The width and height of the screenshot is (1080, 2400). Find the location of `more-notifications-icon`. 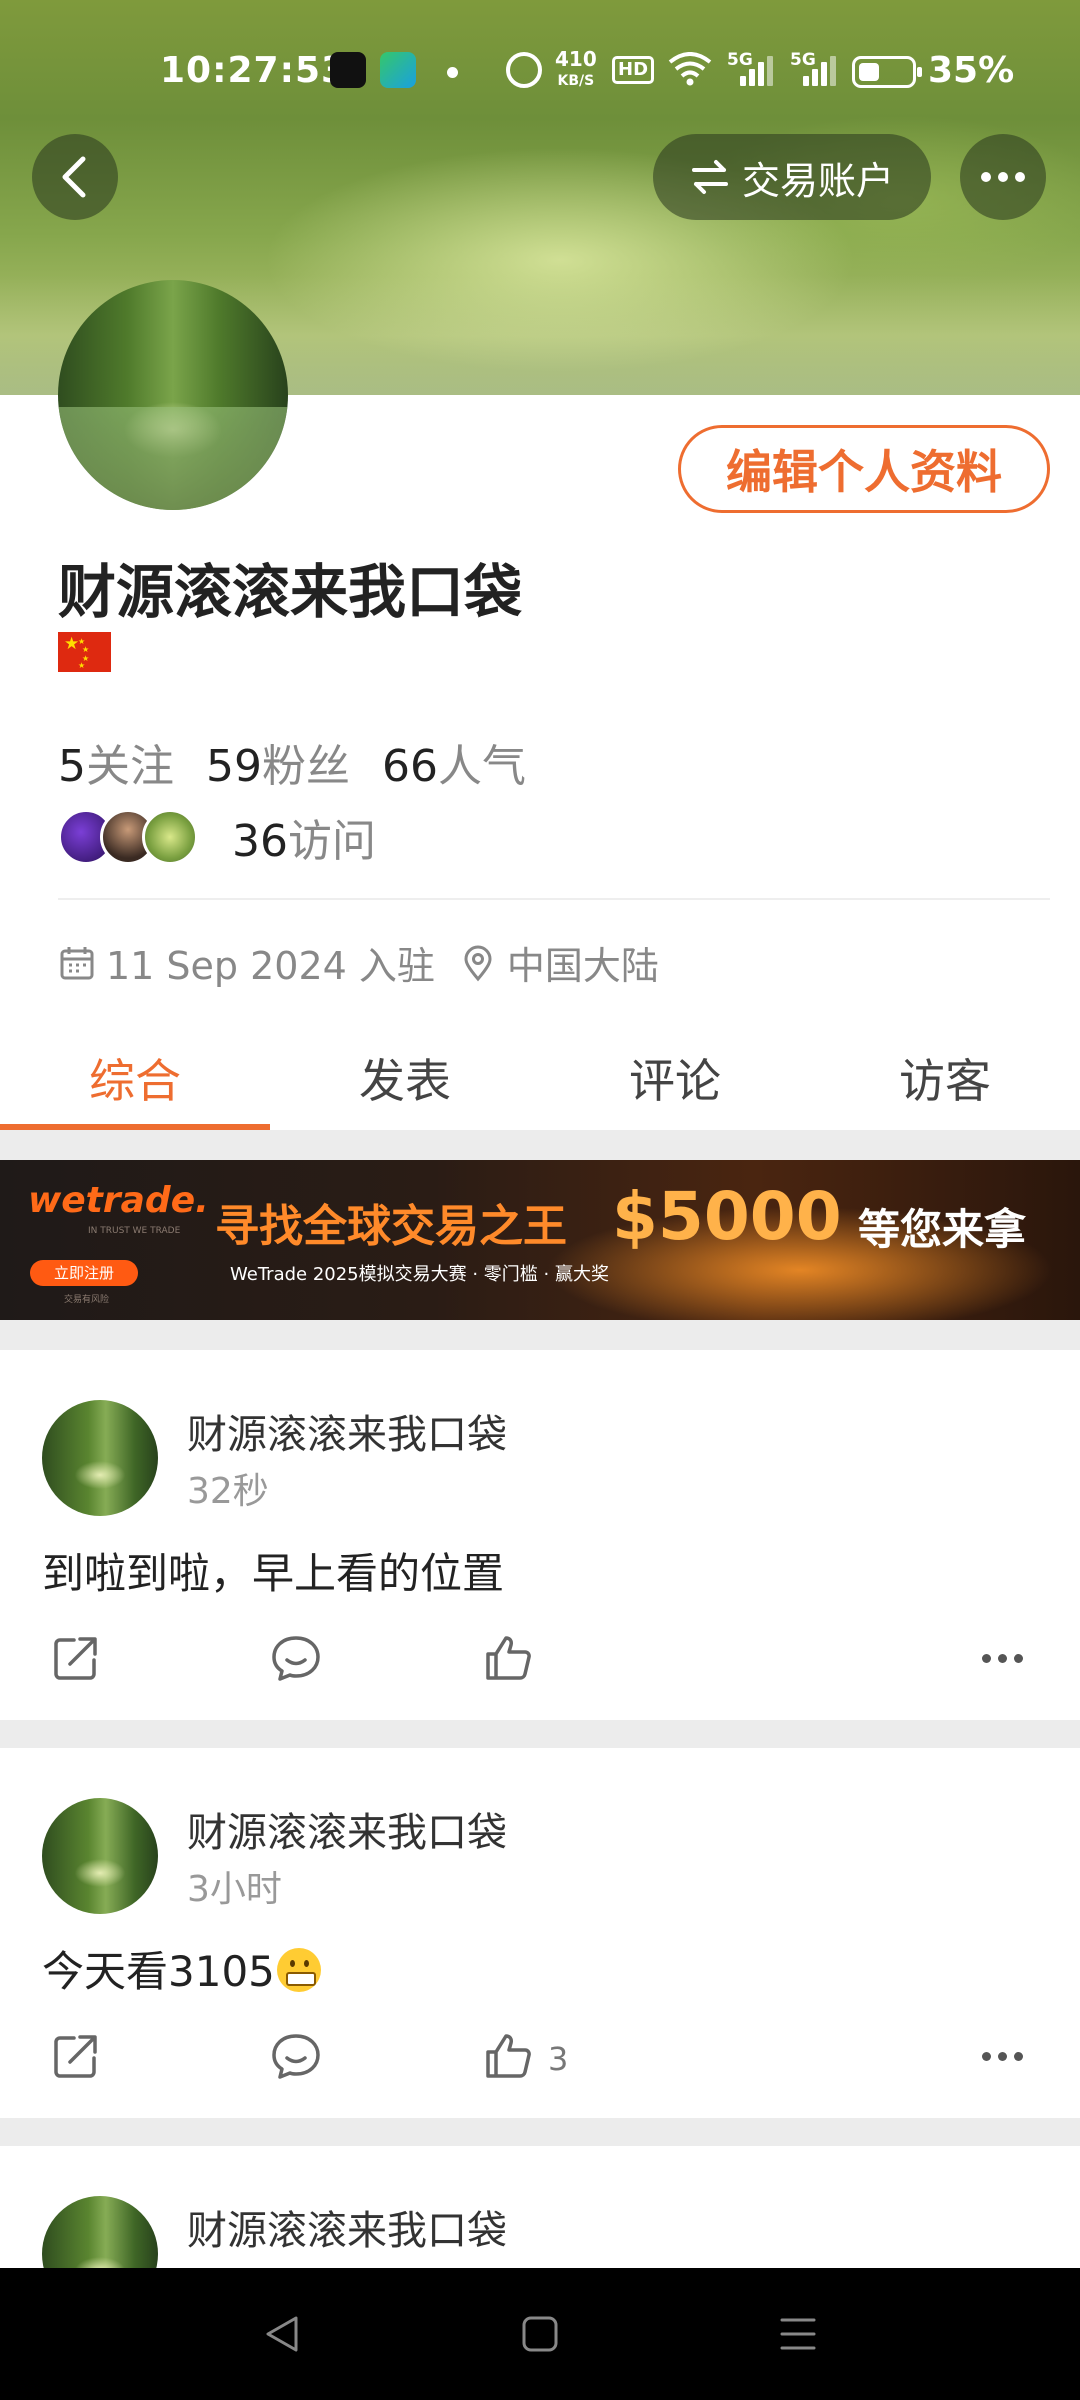

more-notifications-icon is located at coordinates (452, 72).